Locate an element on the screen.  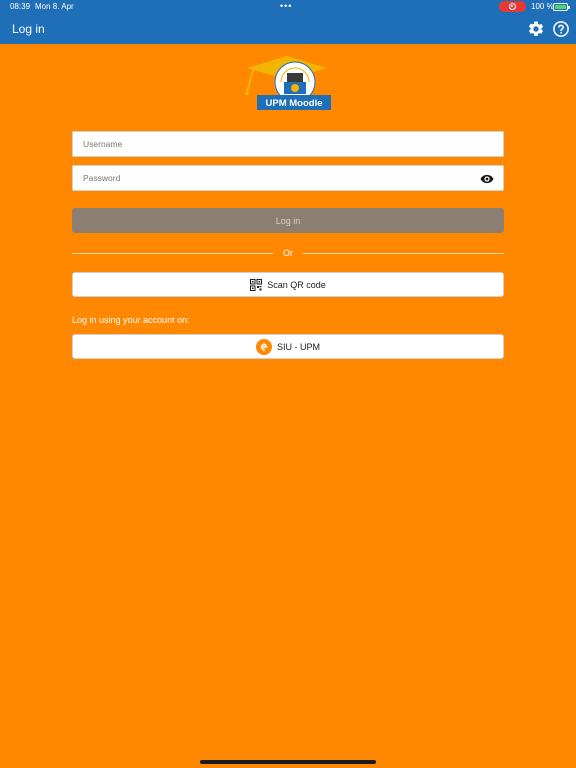
app-header: 08:39 Mon 8. Apr ••• 100 % Log in is located at coordinates (288, 22).